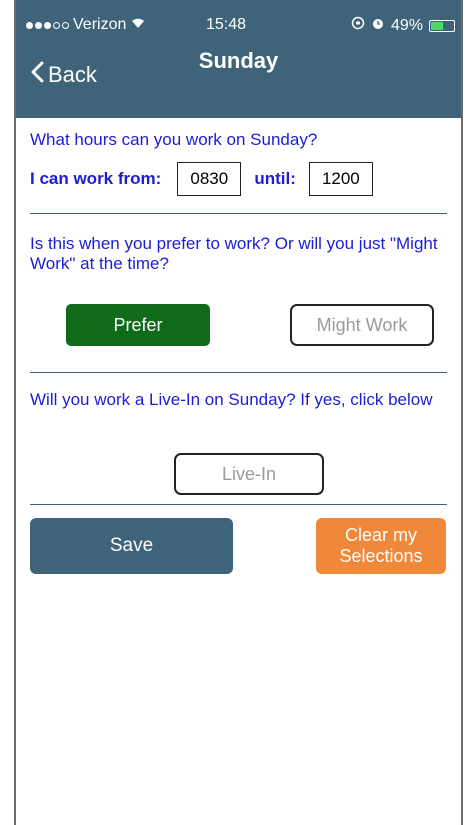 The width and height of the screenshot is (471, 825). What do you see at coordinates (226, 24) in the screenshot?
I see `status-time: 15:48` at bounding box center [226, 24].